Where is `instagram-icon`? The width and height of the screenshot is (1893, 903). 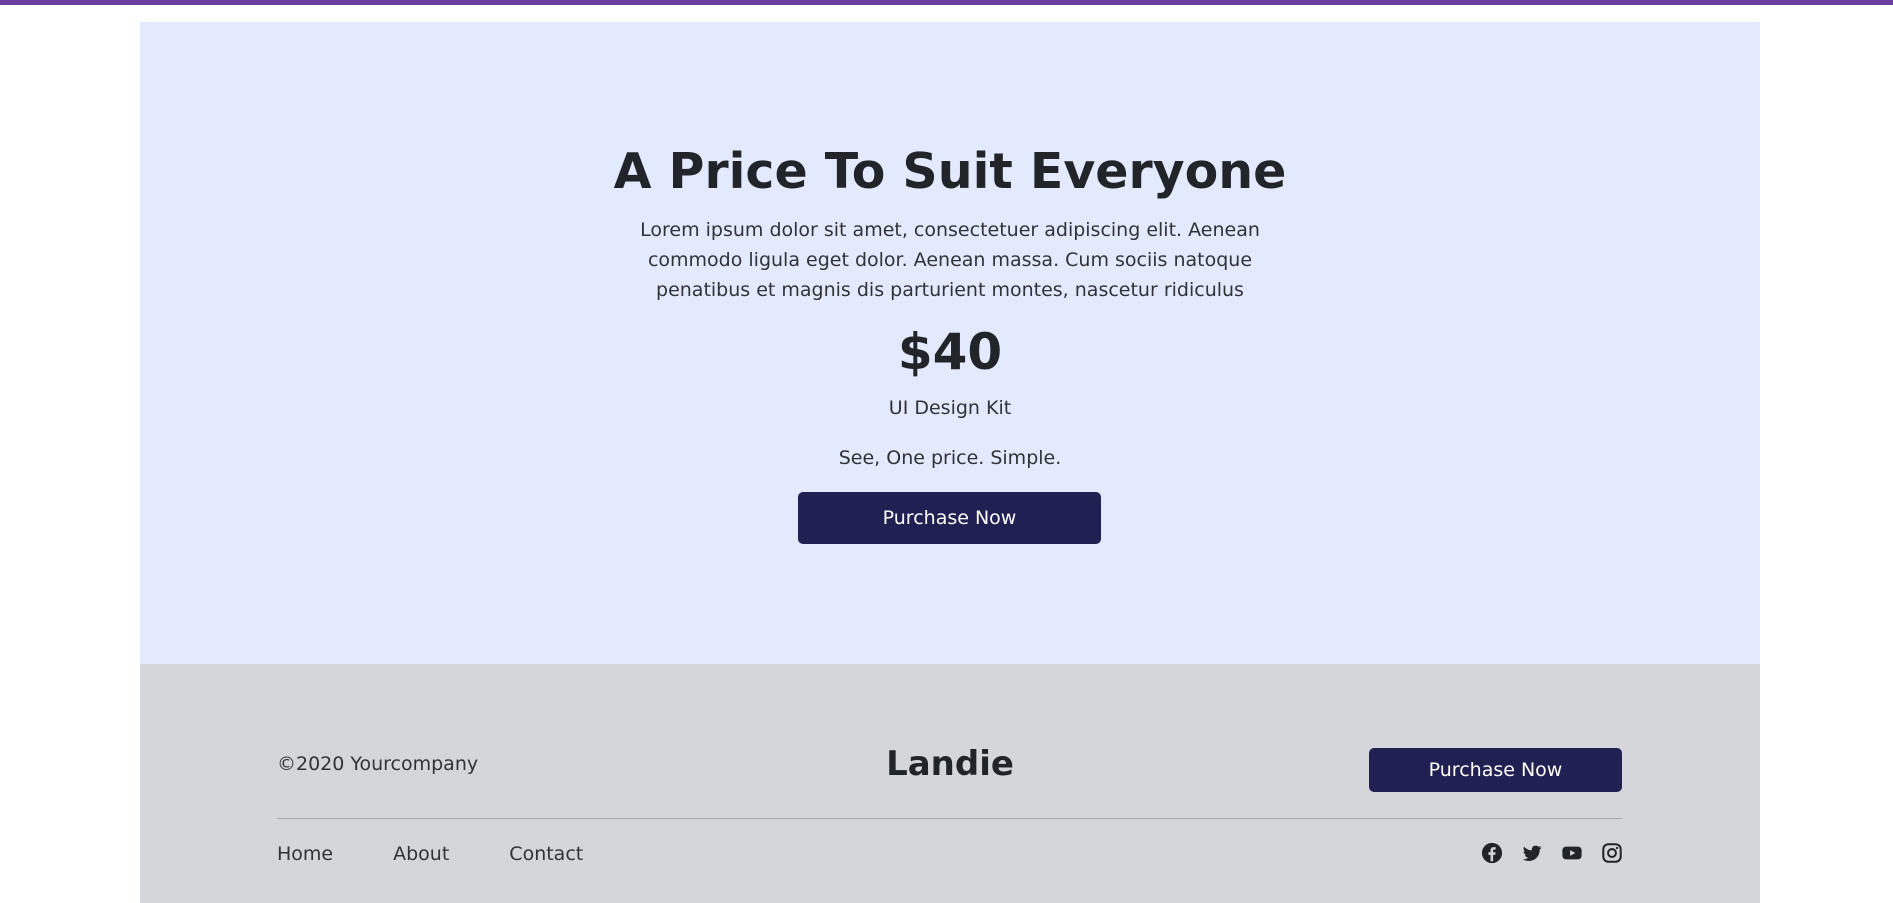
instagram-icon is located at coordinates (1612, 853).